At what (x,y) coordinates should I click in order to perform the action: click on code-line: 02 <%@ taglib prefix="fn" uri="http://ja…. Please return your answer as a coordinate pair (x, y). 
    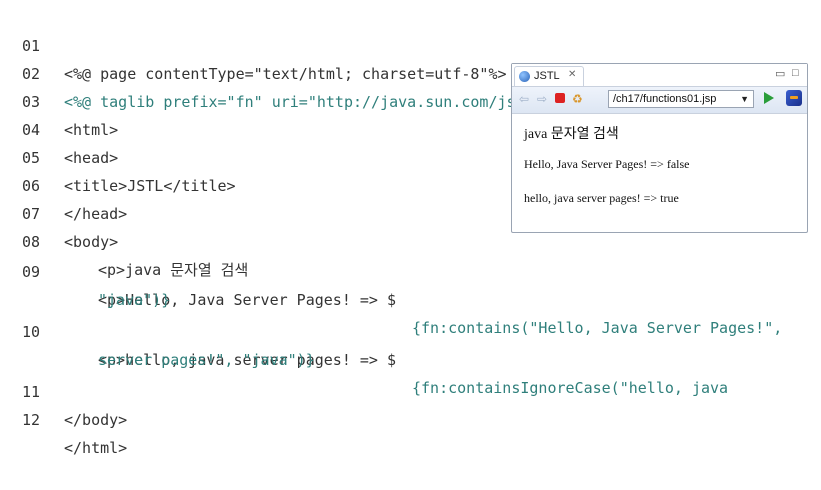
    Looking at the image, I should click on (343, 71).